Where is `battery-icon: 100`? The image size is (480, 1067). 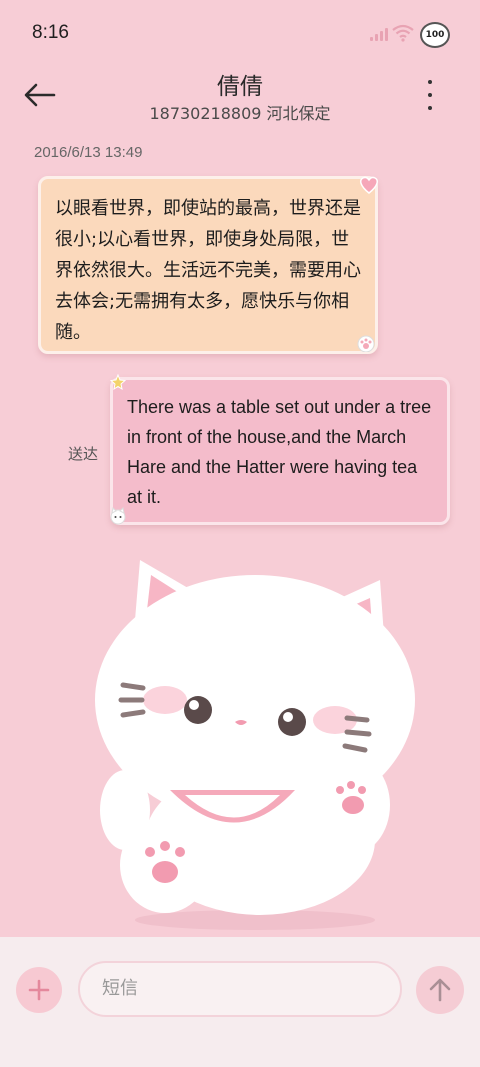
battery-icon: 100 is located at coordinates (435, 35).